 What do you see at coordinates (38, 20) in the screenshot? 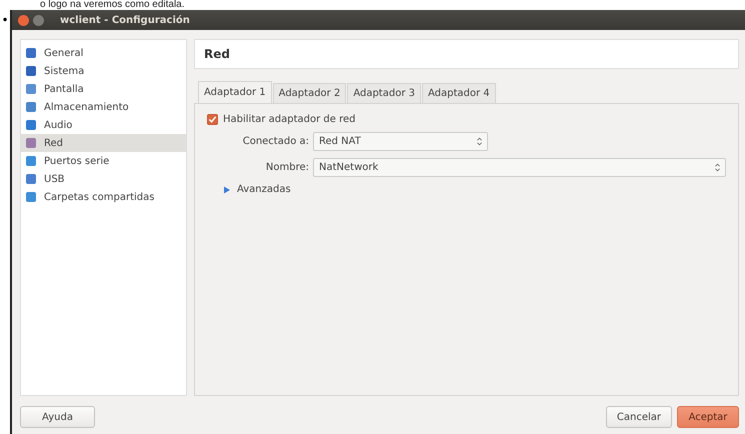
I see `minimize-icon` at bounding box center [38, 20].